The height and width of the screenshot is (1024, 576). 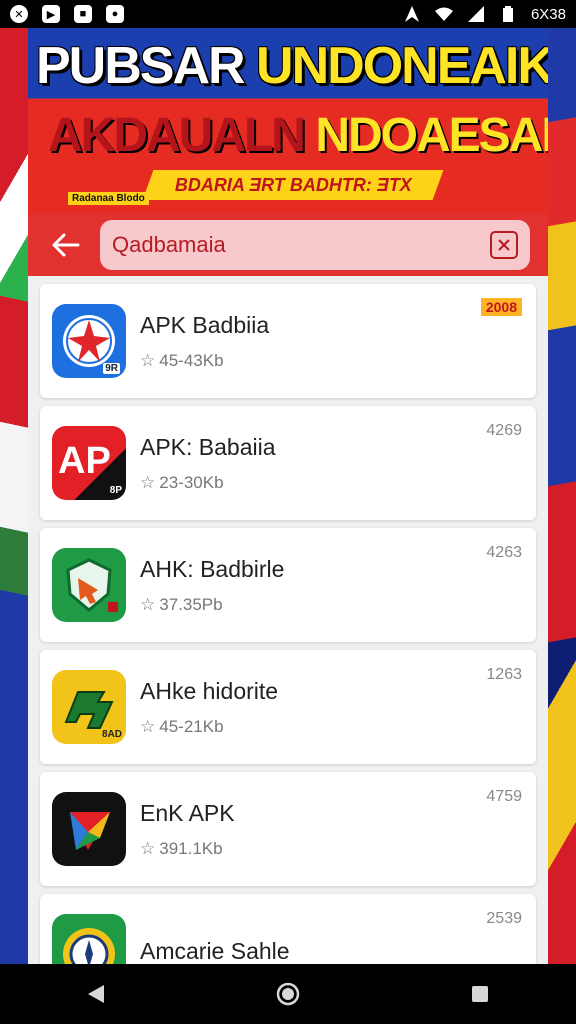 What do you see at coordinates (476, 14) in the screenshot?
I see `signal-icon` at bounding box center [476, 14].